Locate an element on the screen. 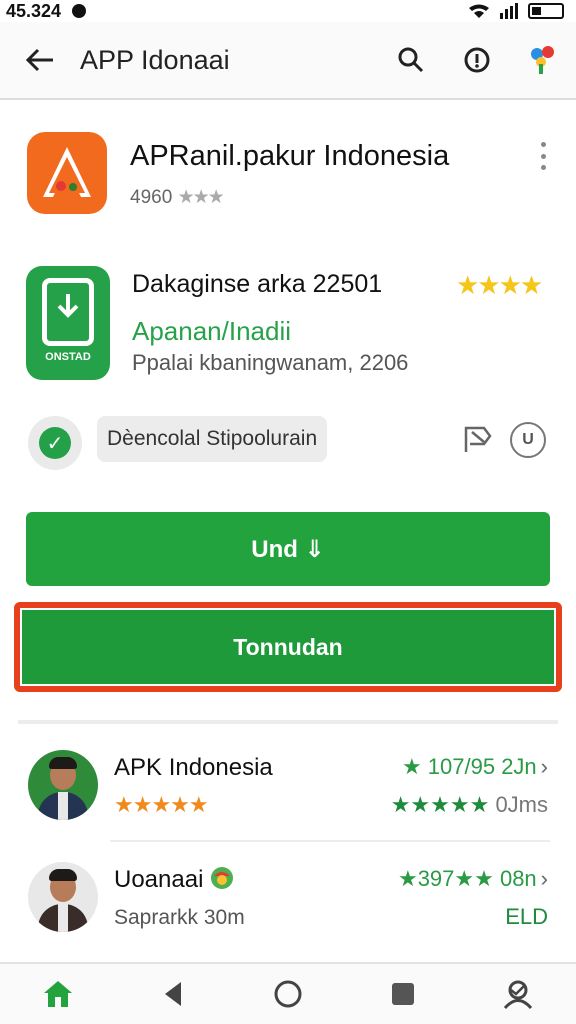 The height and width of the screenshot is (1024, 576). featured-app-icon-label: ONSTAD is located at coordinates (68, 357).